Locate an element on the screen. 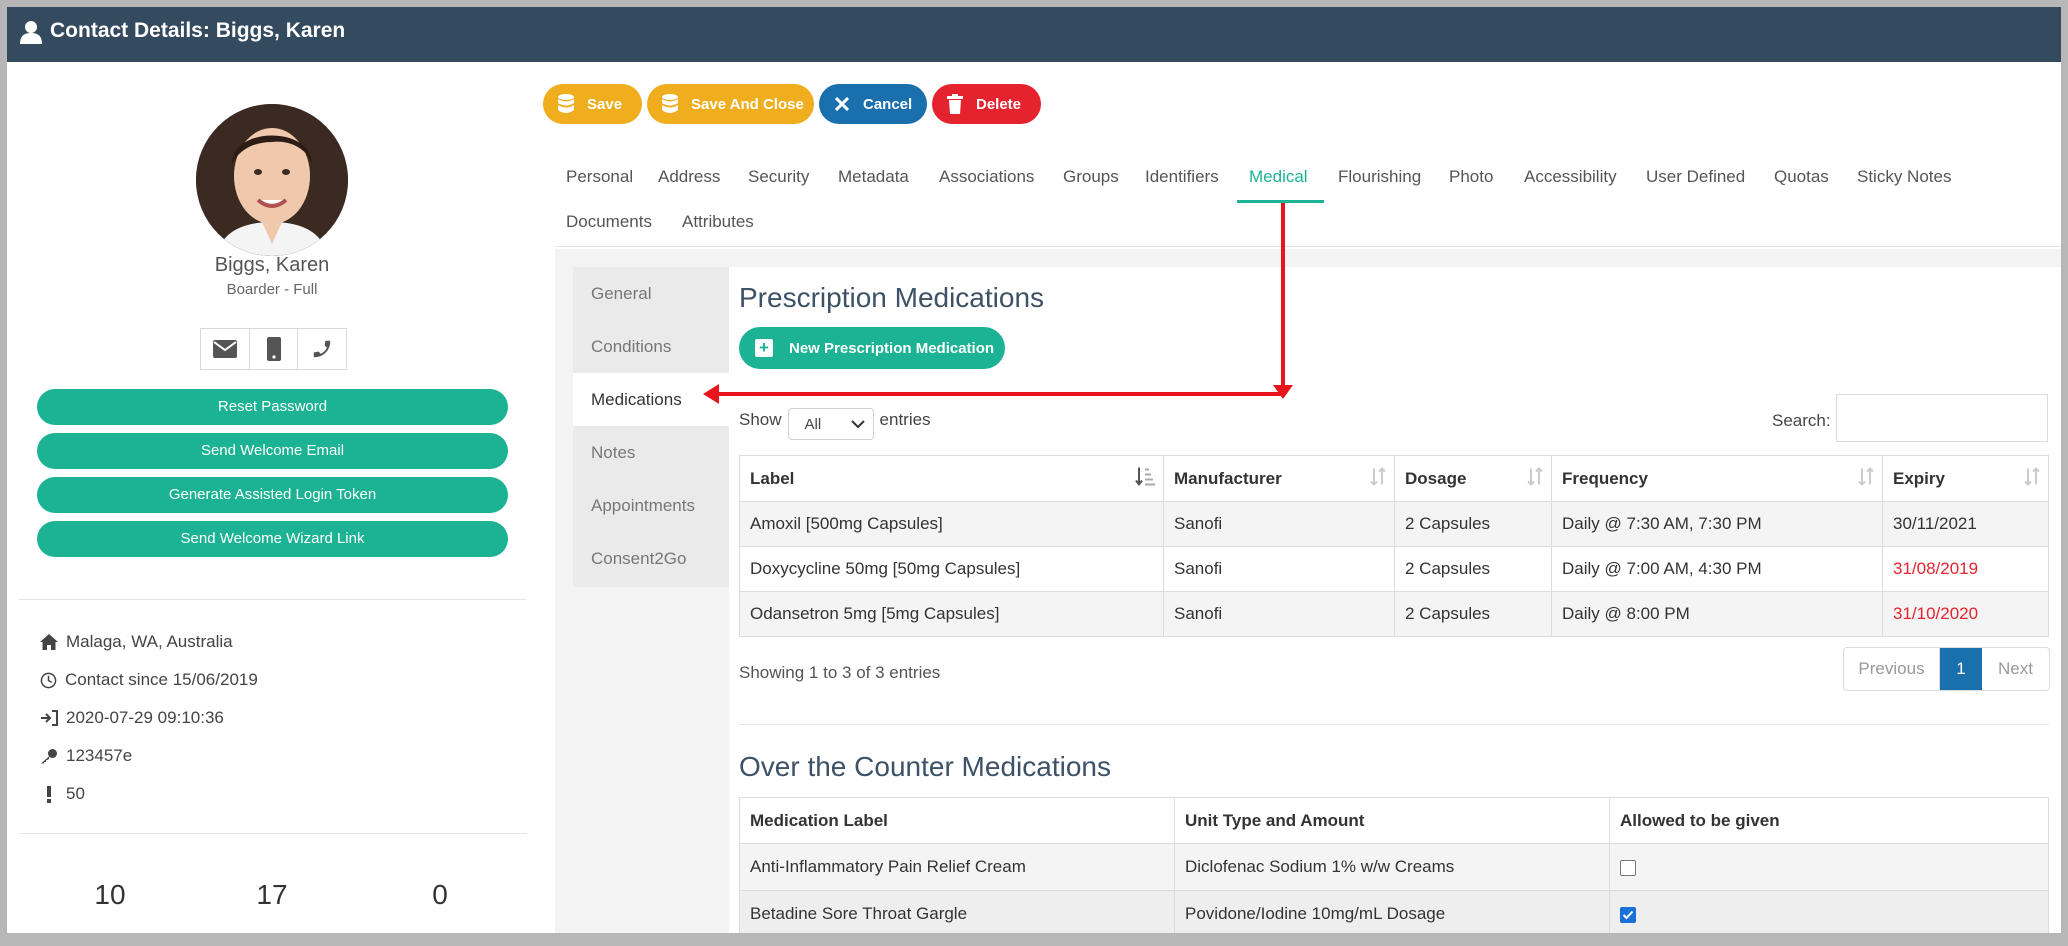 Image resolution: width=2068 pixels, height=946 pixels. tab-associations: Associations is located at coordinates (986, 177).